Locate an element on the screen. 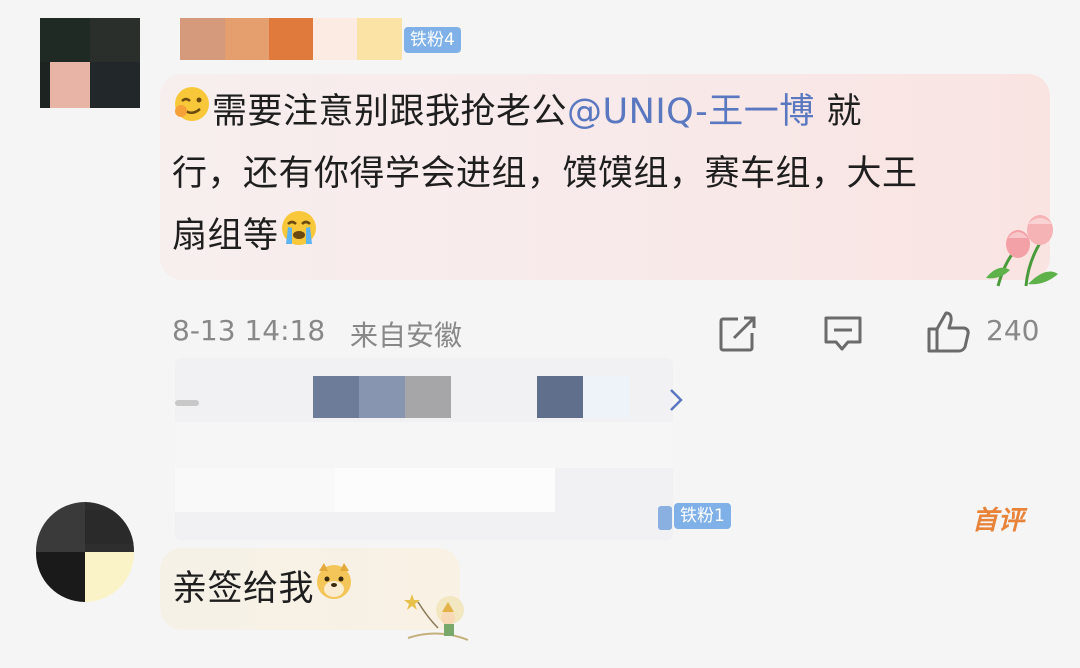  mention-link: @UNIQ-王一博 is located at coordinates (691, 112).